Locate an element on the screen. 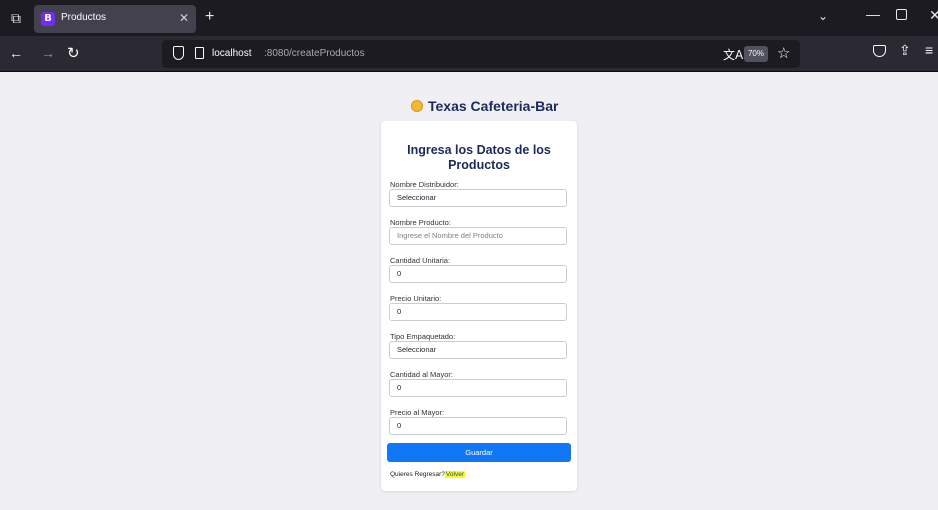 The image size is (938, 510). cantidad-mayor-input: 0 is located at coordinates (478, 388).